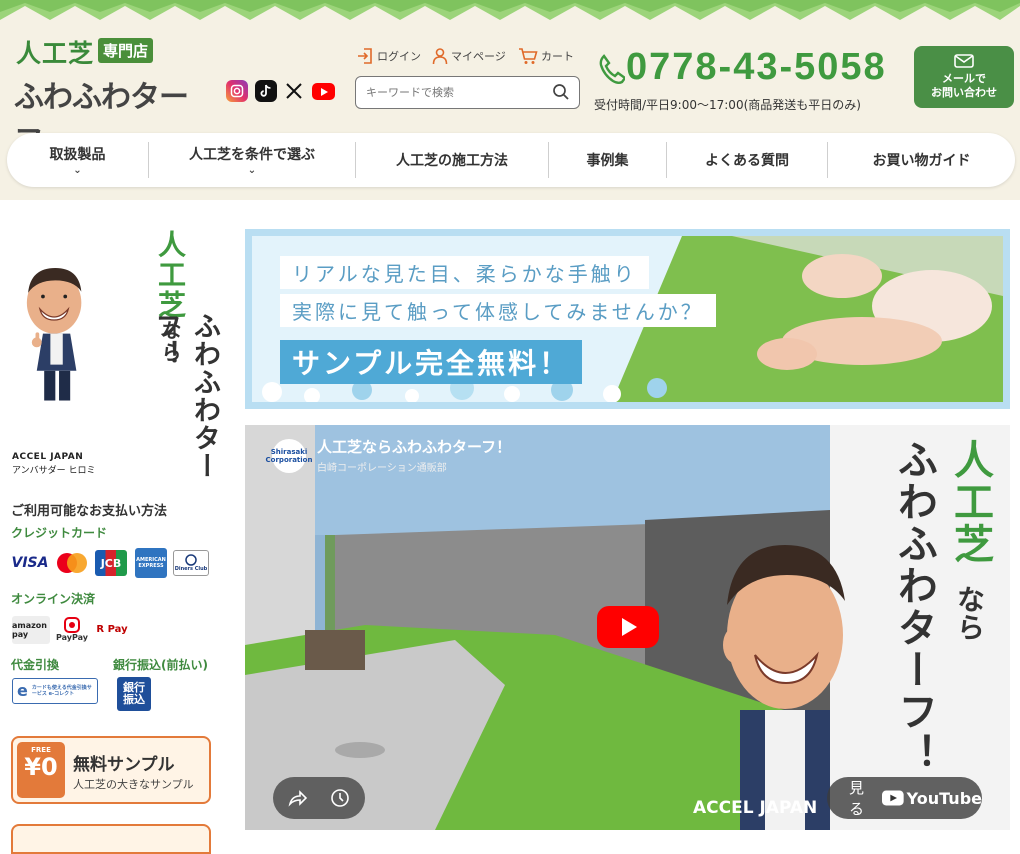  I want to click on login-link: ログイン, so click(388, 56).